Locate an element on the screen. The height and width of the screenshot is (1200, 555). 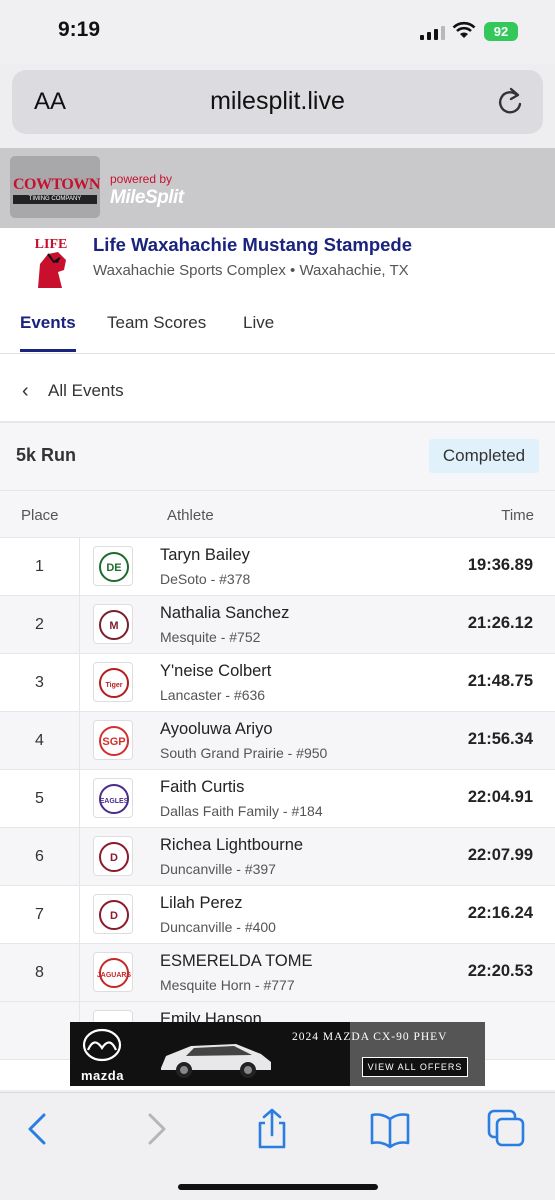
battery-indicator: 92 is located at coordinates (501, 31).